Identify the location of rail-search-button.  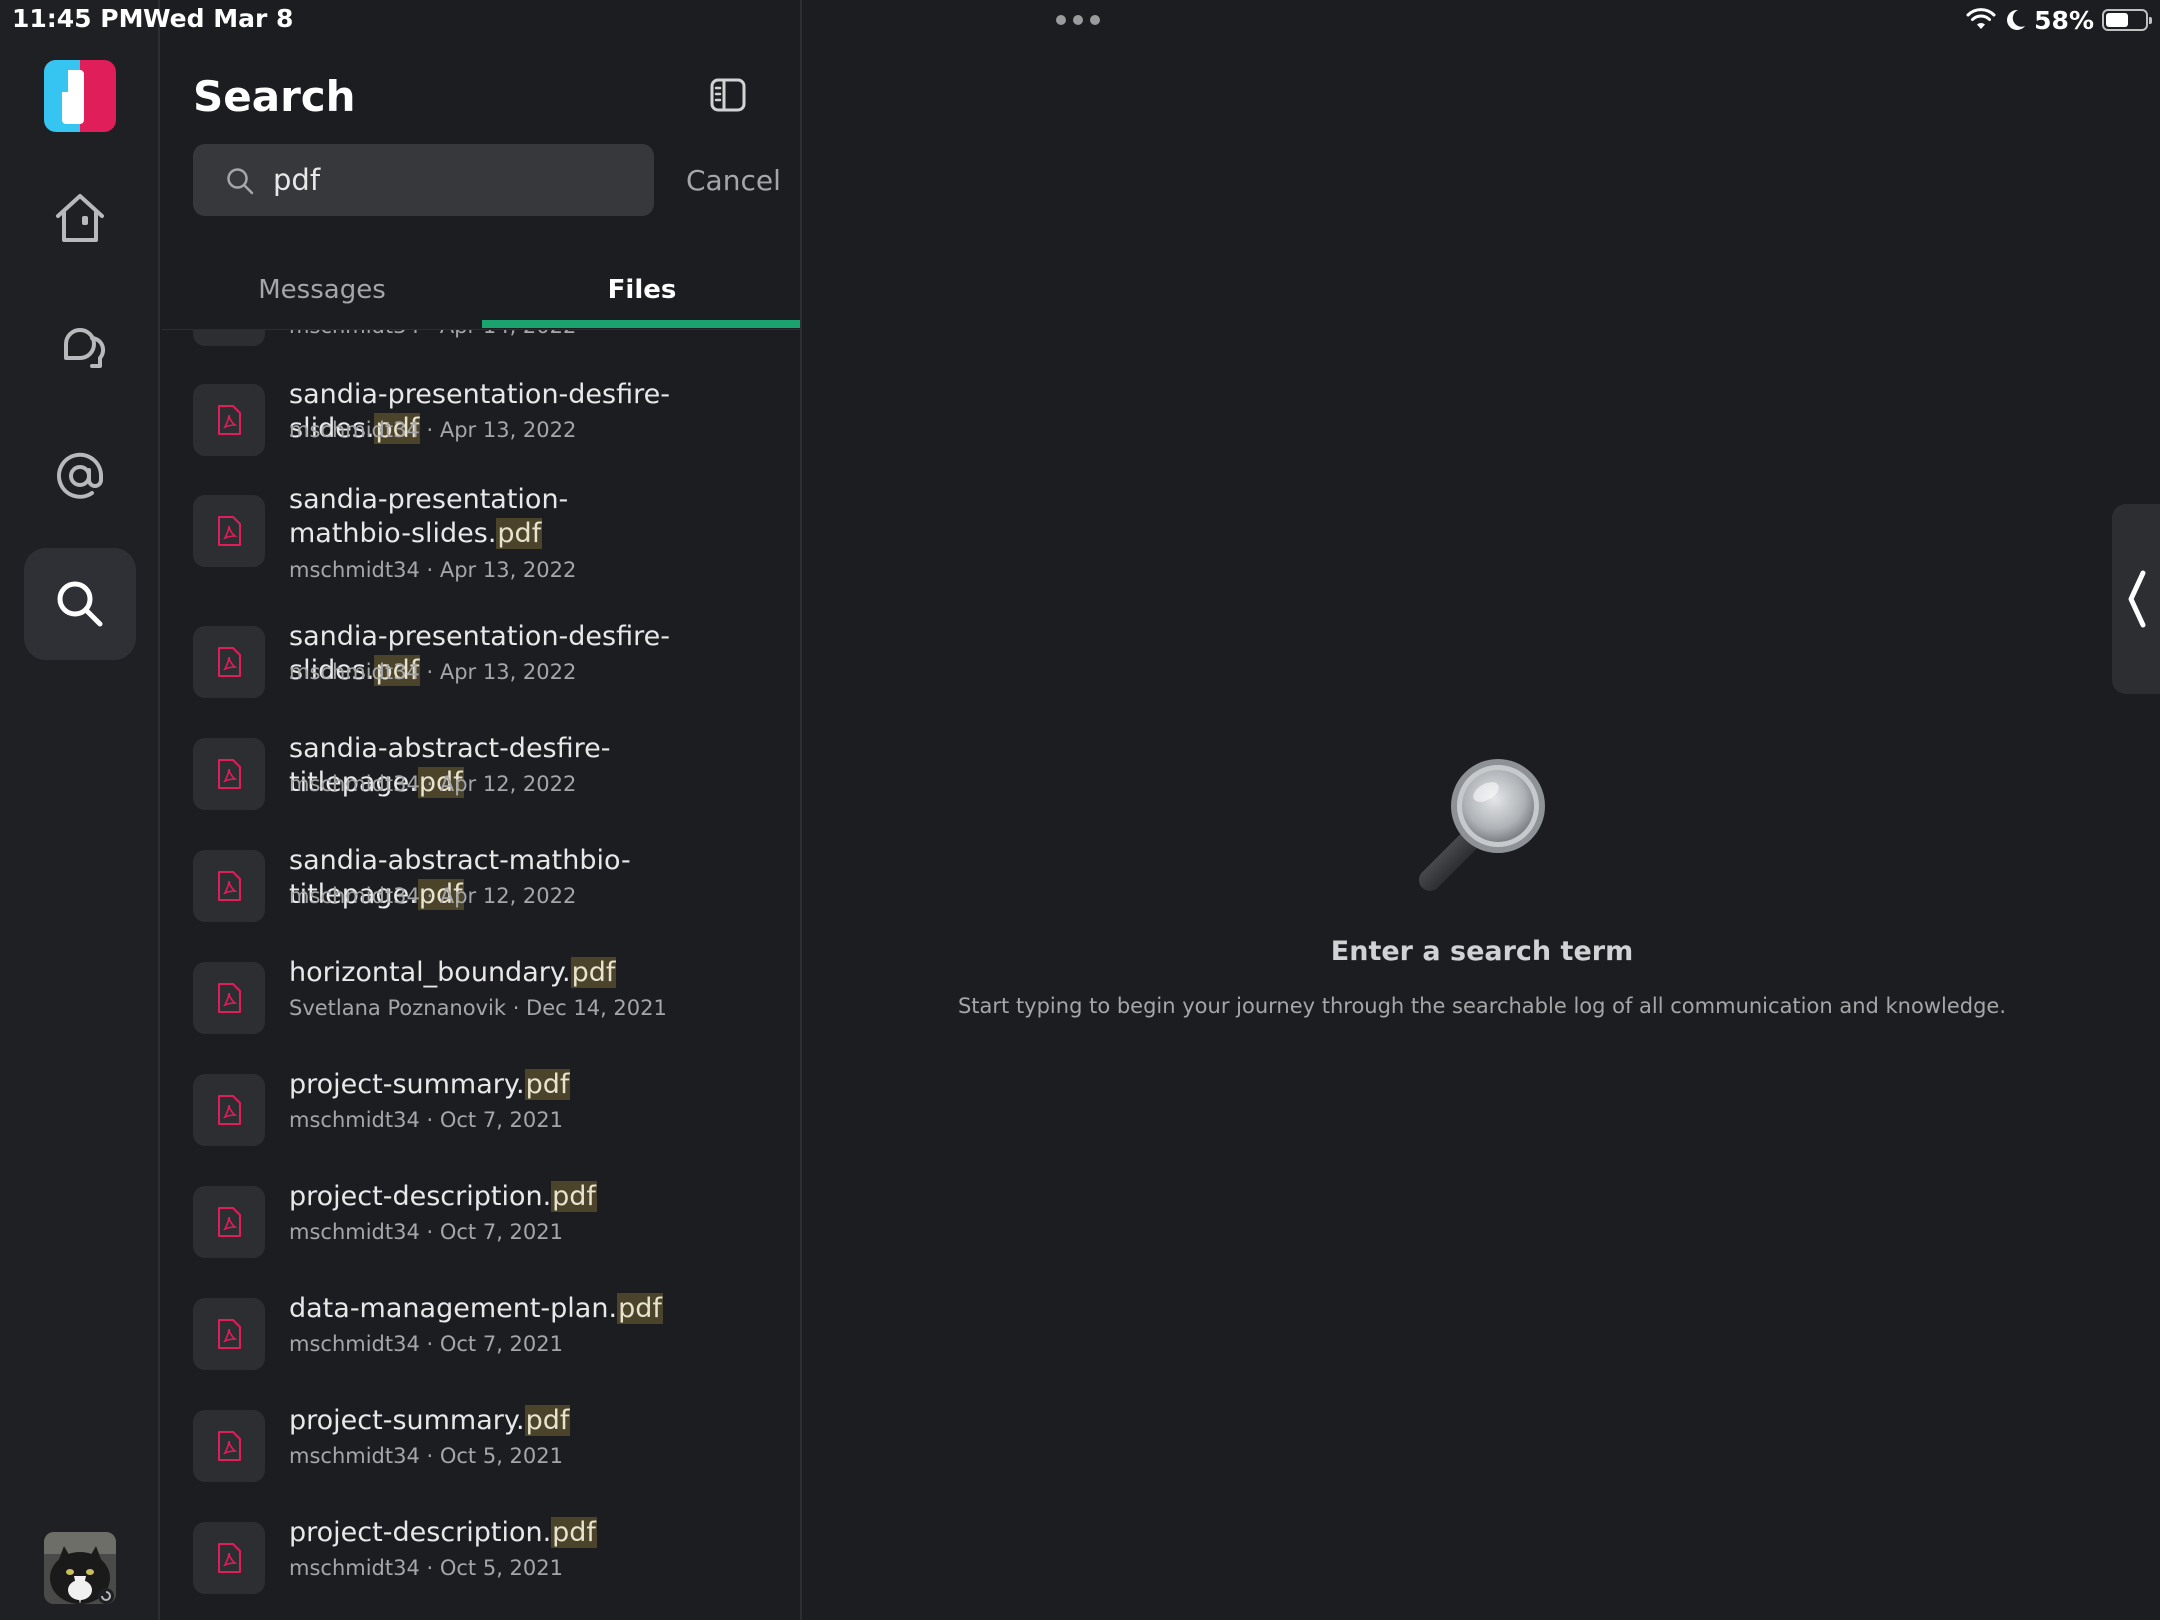
(80, 604).